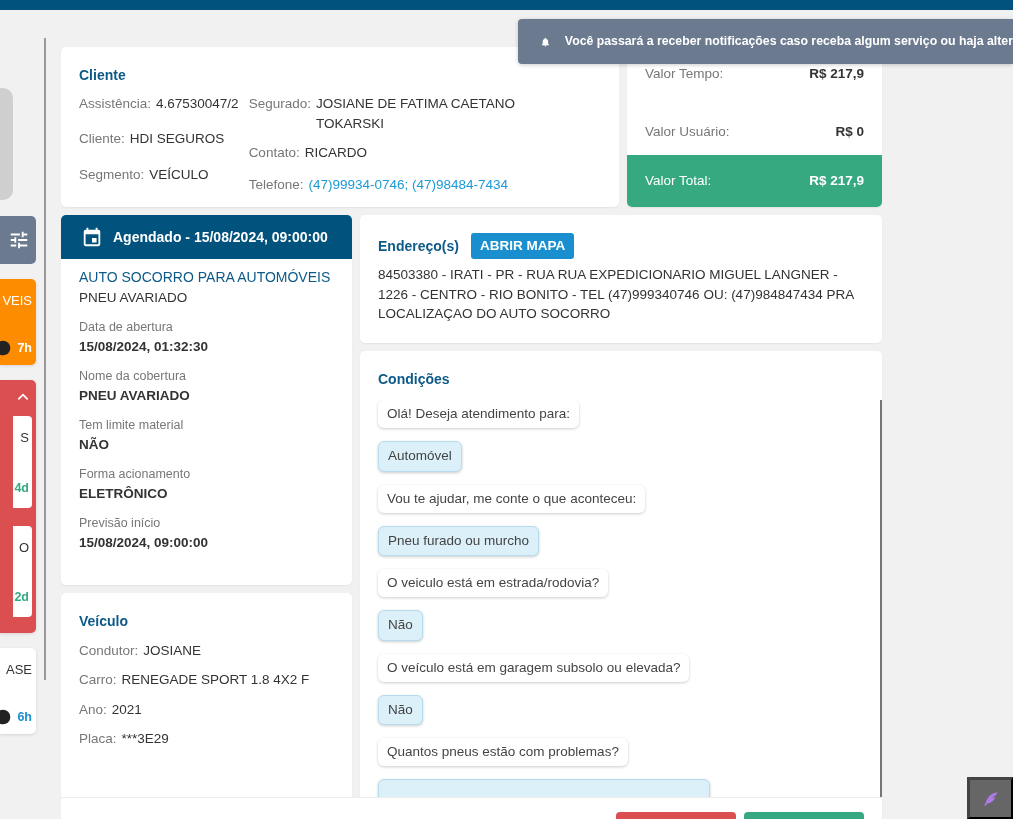 This screenshot has width=1013, height=819. What do you see at coordinates (104, 621) in the screenshot?
I see `section-title: Veículo` at bounding box center [104, 621].